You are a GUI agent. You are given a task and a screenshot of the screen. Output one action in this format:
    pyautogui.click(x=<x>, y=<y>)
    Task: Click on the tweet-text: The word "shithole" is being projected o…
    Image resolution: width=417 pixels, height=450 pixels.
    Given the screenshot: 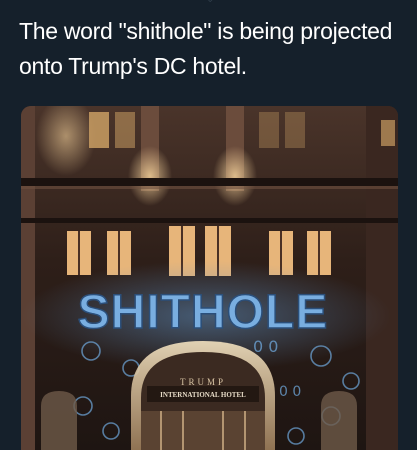 What is the action you would take?
    pyautogui.click(x=206, y=48)
    